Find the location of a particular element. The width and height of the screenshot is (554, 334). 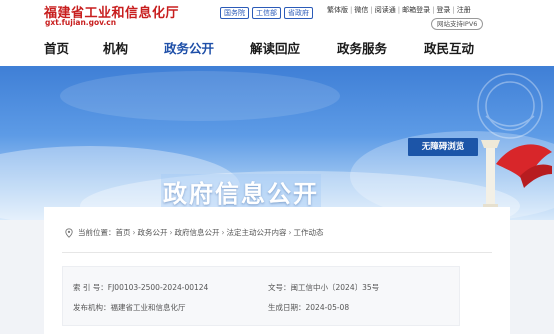

publisher-label: 发布机构： is located at coordinates (92, 307).